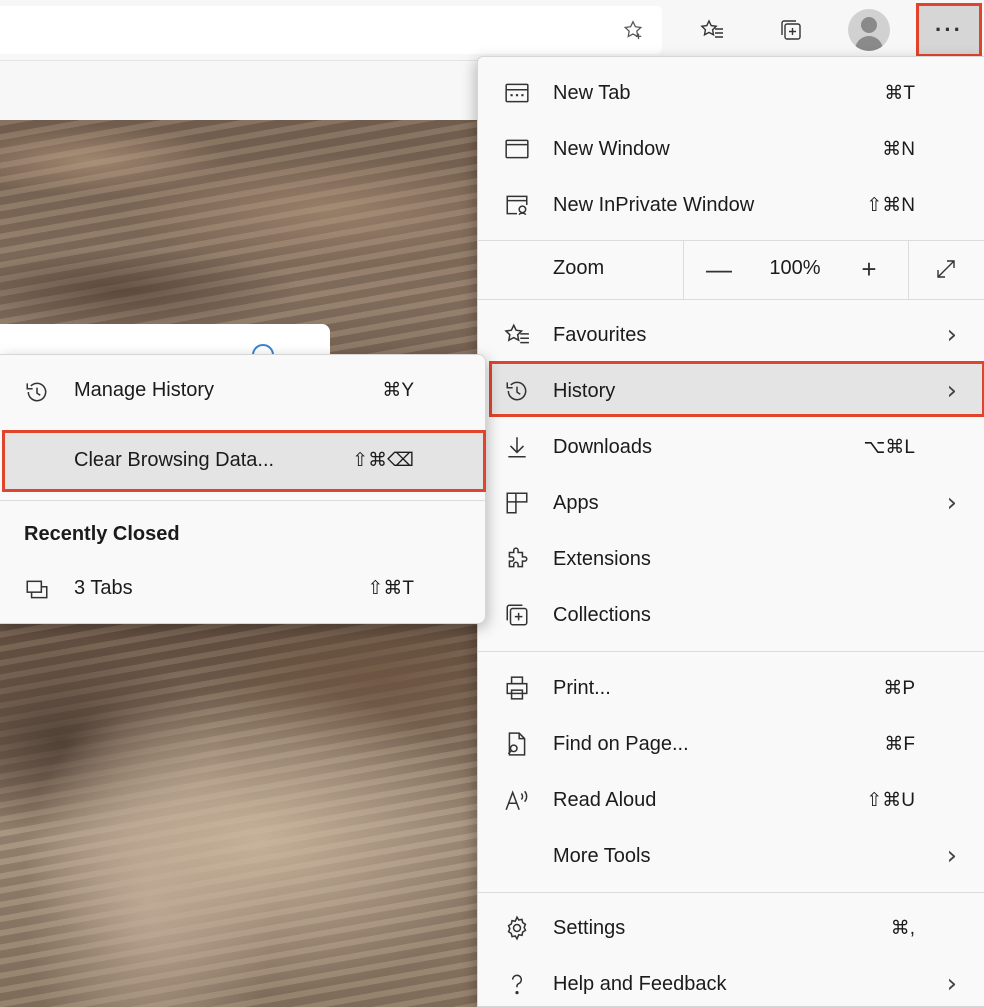  What do you see at coordinates (517, 93) in the screenshot?
I see `new-tab-icon` at bounding box center [517, 93].